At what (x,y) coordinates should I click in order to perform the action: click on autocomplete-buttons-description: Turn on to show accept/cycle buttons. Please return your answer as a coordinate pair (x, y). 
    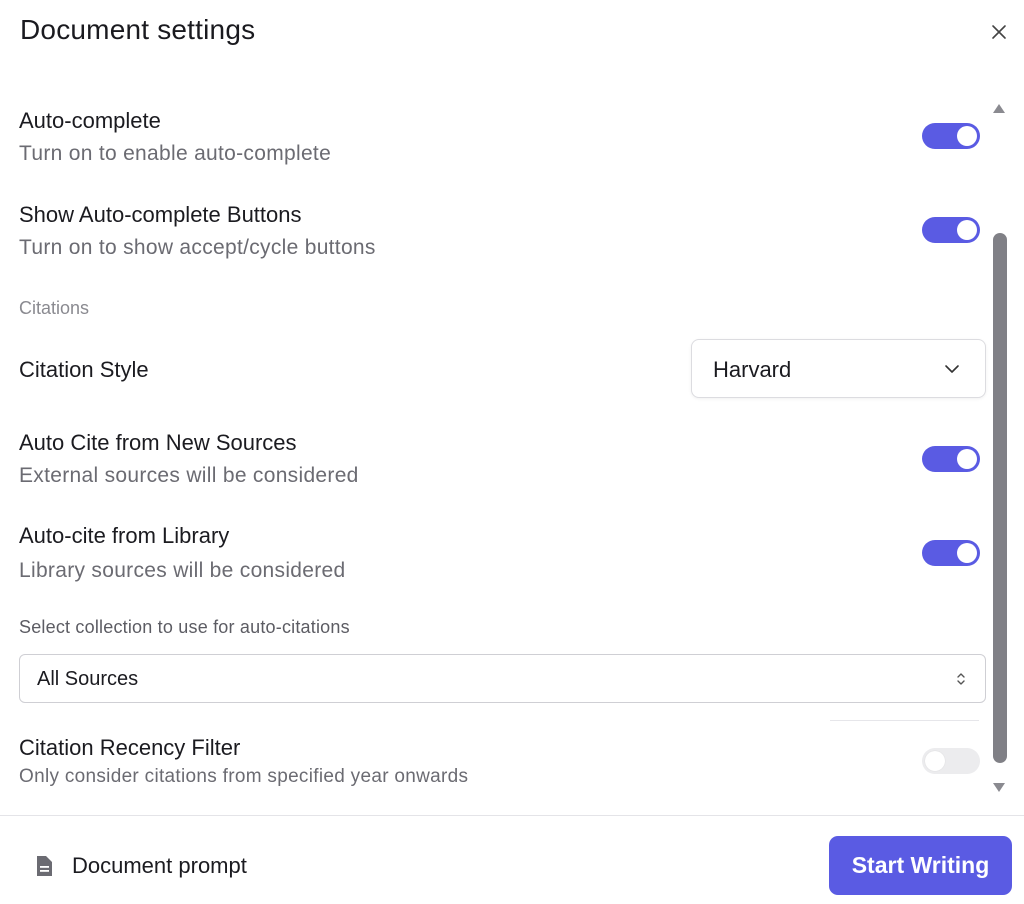
    Looking at the image, I should click on (197, 247).